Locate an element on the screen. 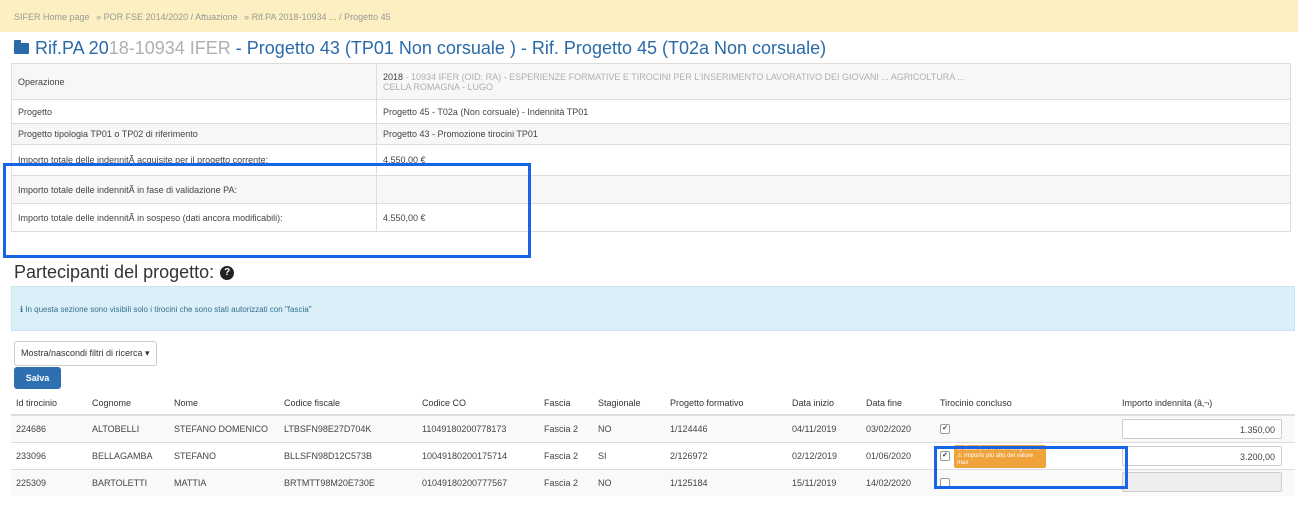  question-circle-icon: ? is located at coordinates (227, 272).